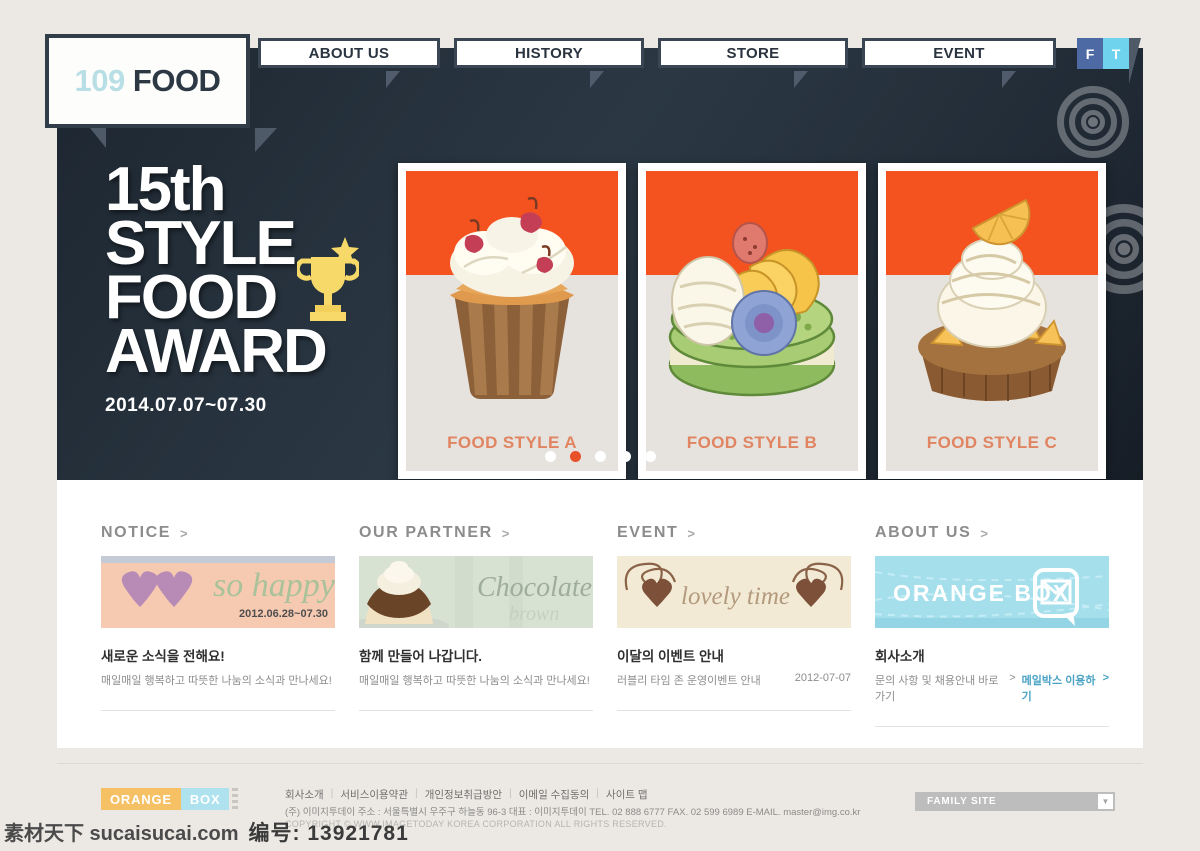 The image size is (1200, 851). Describe the element at coordinates (205, 799) in the screenshot. I see `footer-logo-box: BOX` at that location.